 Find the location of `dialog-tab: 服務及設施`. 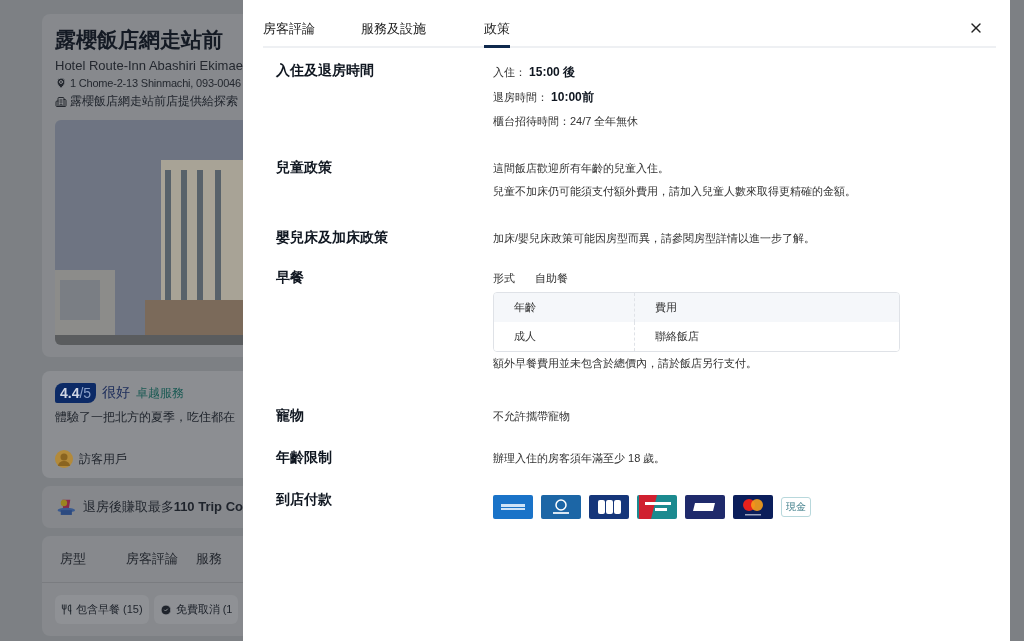

dialog-tab: 服務及設施 is located at coordinates (393, 34).